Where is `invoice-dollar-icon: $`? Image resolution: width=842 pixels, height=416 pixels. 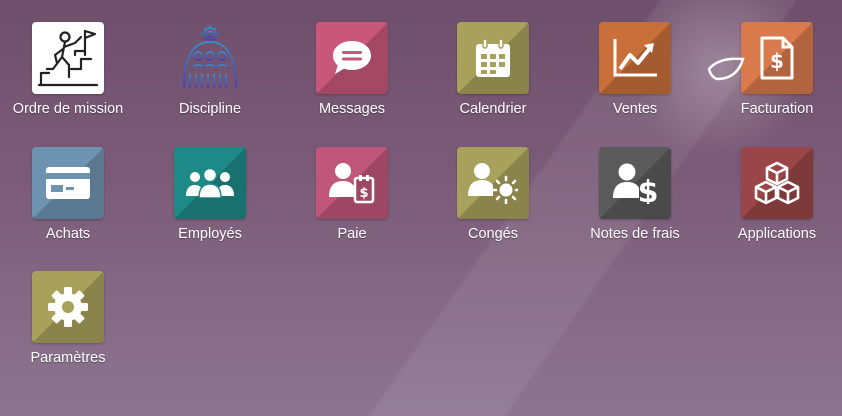 invoice-dollar-icon: $ is located at coordinates (777, 58).